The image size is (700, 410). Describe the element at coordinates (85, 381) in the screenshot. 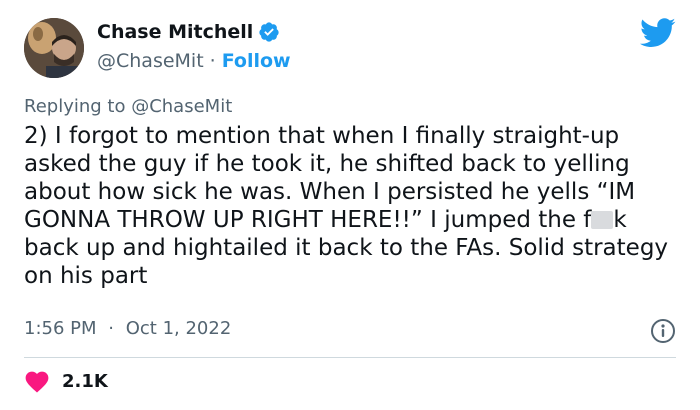

I see `like-count: 2.1K` at that location.